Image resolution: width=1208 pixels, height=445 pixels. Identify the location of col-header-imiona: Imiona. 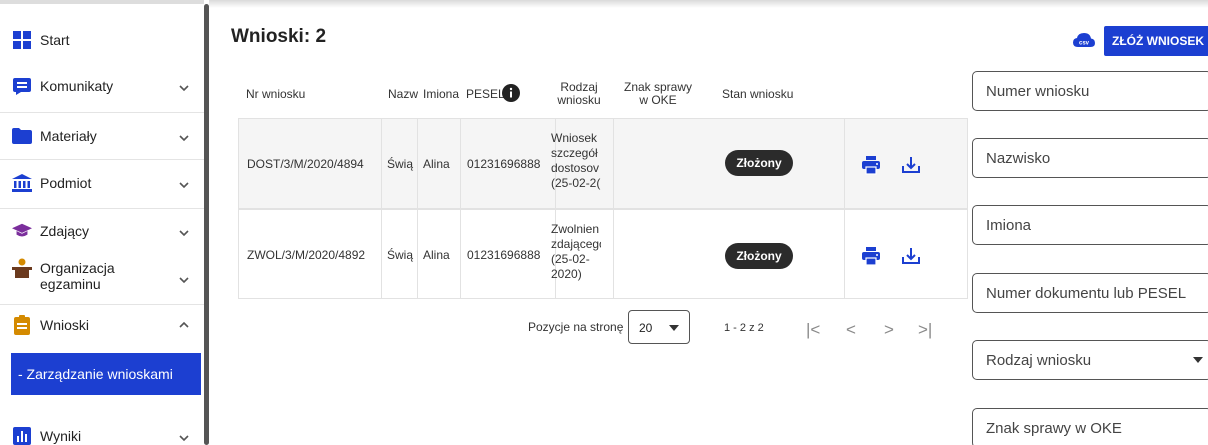
(441, 94).